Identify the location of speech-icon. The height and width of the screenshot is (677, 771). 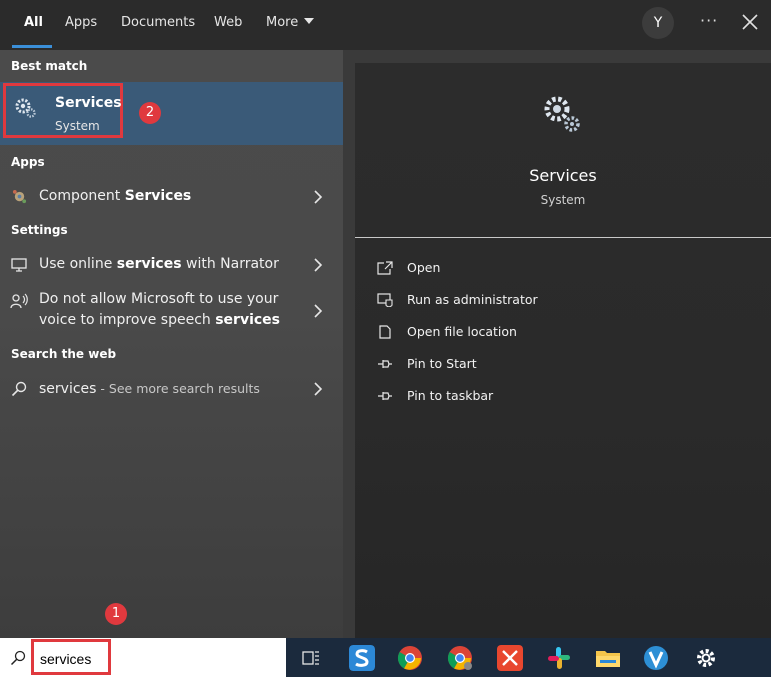
(19, 301).